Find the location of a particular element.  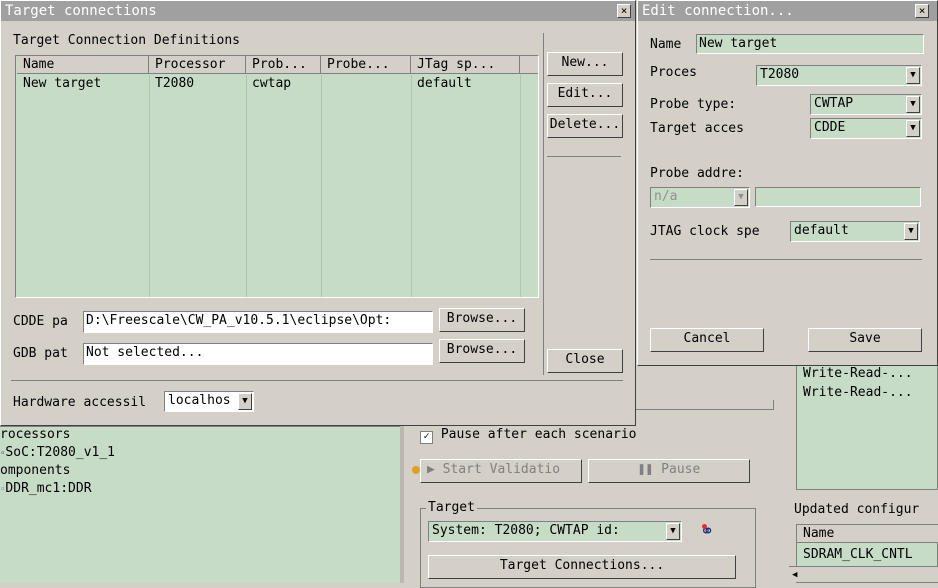

target-select-value: System: T2080; CWTAP id: is located at coordinates (526, 530).